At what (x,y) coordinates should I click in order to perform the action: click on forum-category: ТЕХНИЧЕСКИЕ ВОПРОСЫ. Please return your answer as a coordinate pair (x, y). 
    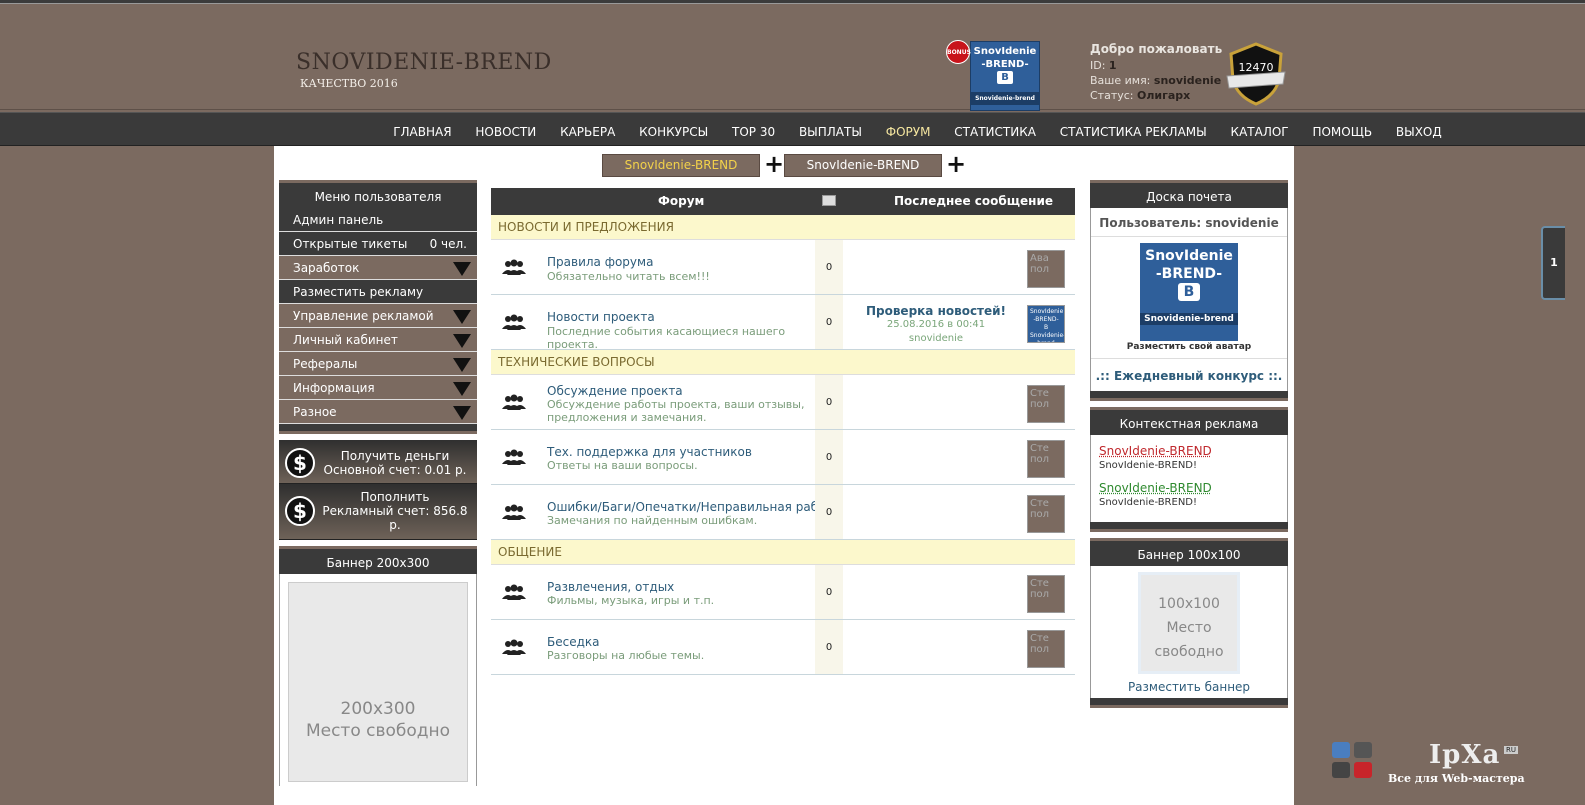
    Looking at the image, I should click on (783, 362).